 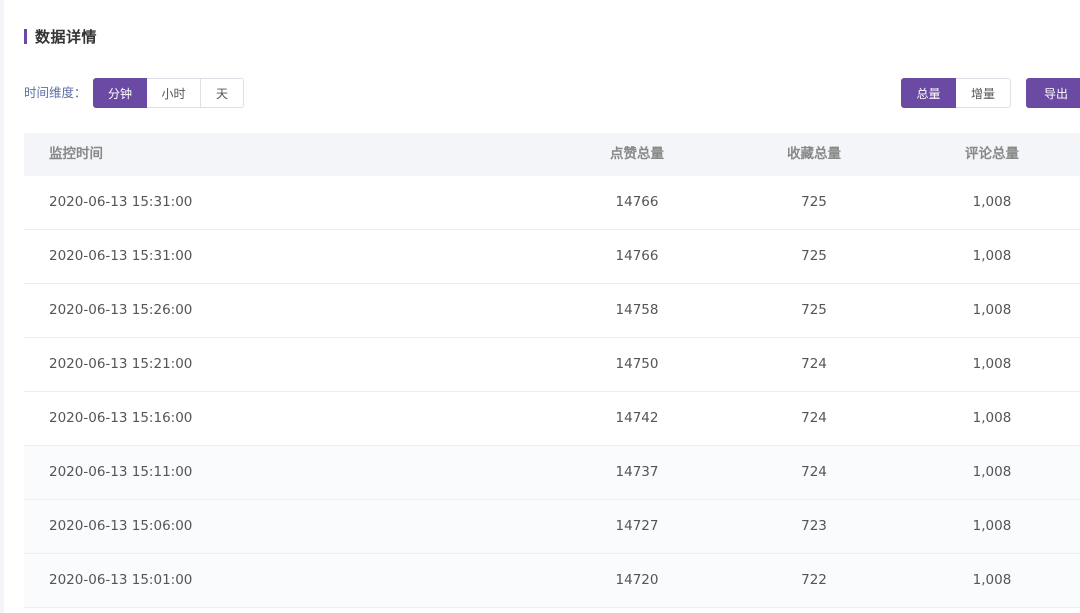 What do you see at coordinates (637, 310) in the screenshot?
I see `cell-total-likes: 14758` at bounding box center [637, 310].